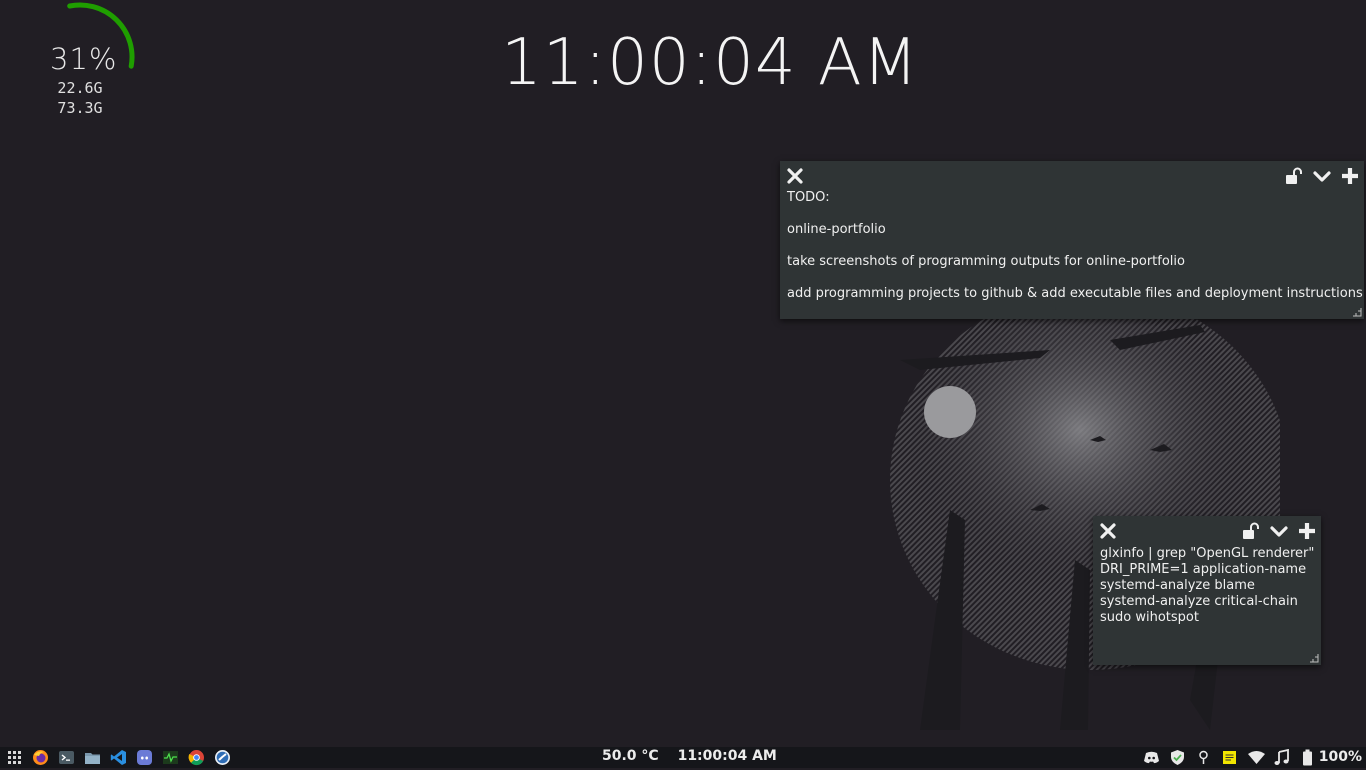 The height and width of the screenshot is (770, 1366). I want to click on note-line: TODO:, so click(808, 197).